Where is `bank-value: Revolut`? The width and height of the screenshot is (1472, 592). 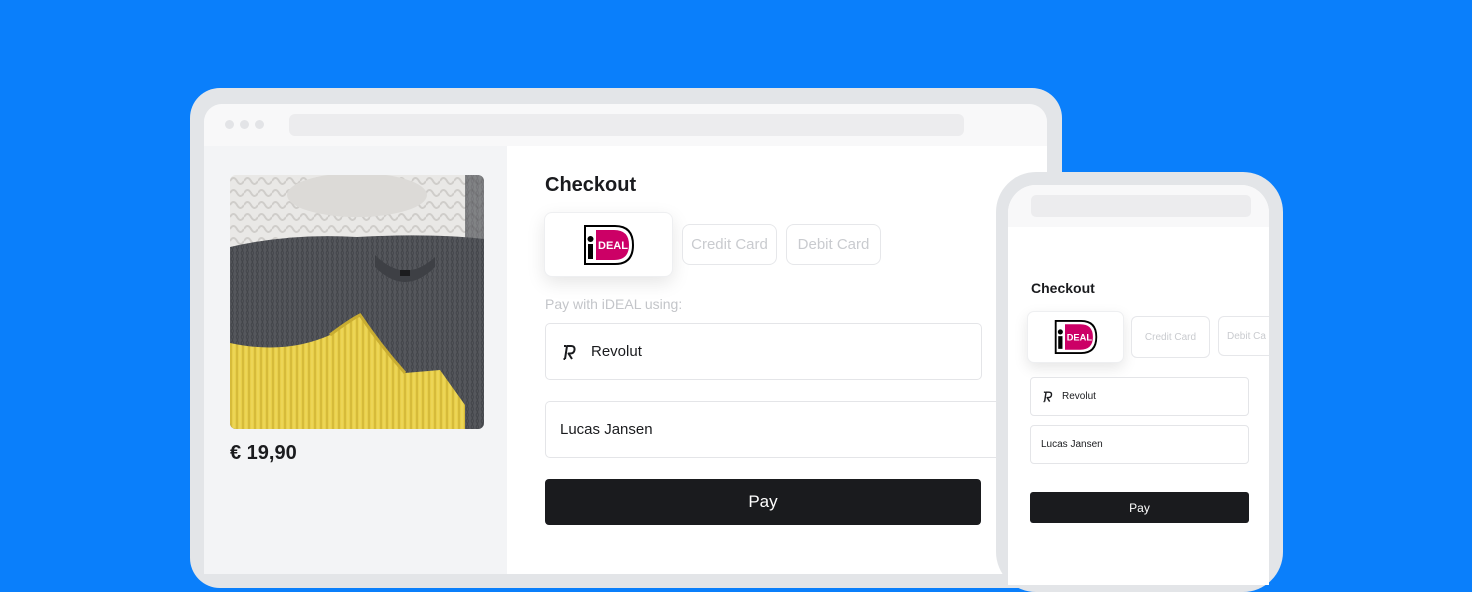
bank-value: Revolut is located at coordinates (616, 351).